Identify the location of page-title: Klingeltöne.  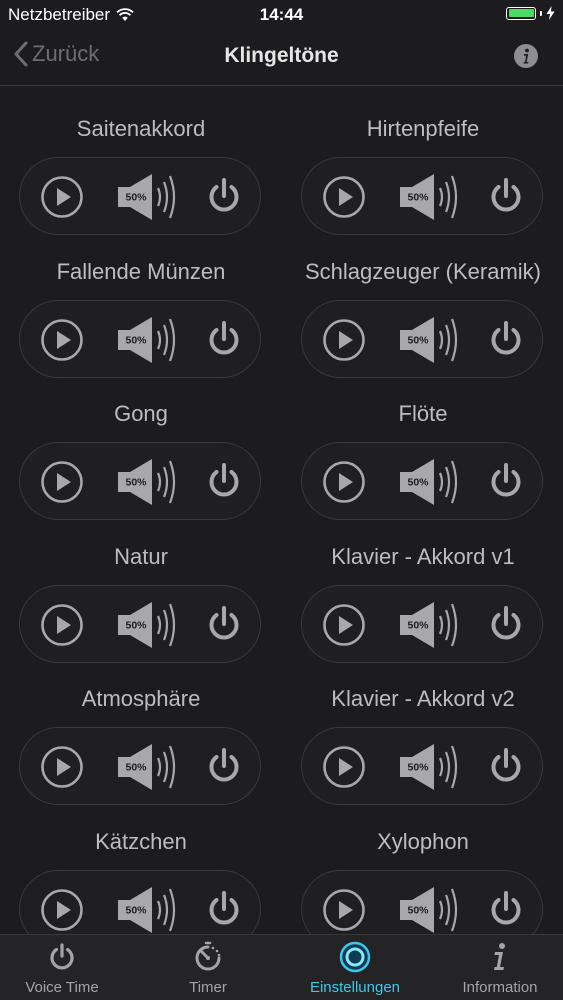
(281, 55).